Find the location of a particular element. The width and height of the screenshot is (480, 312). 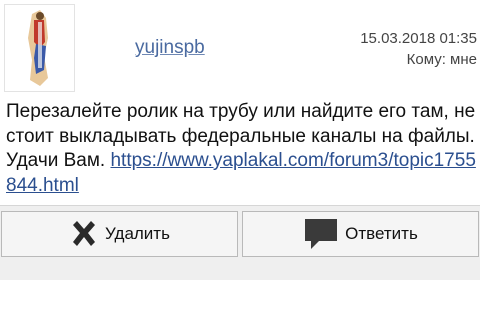

delete-button: Удалить is located at coordinates (119, 234).